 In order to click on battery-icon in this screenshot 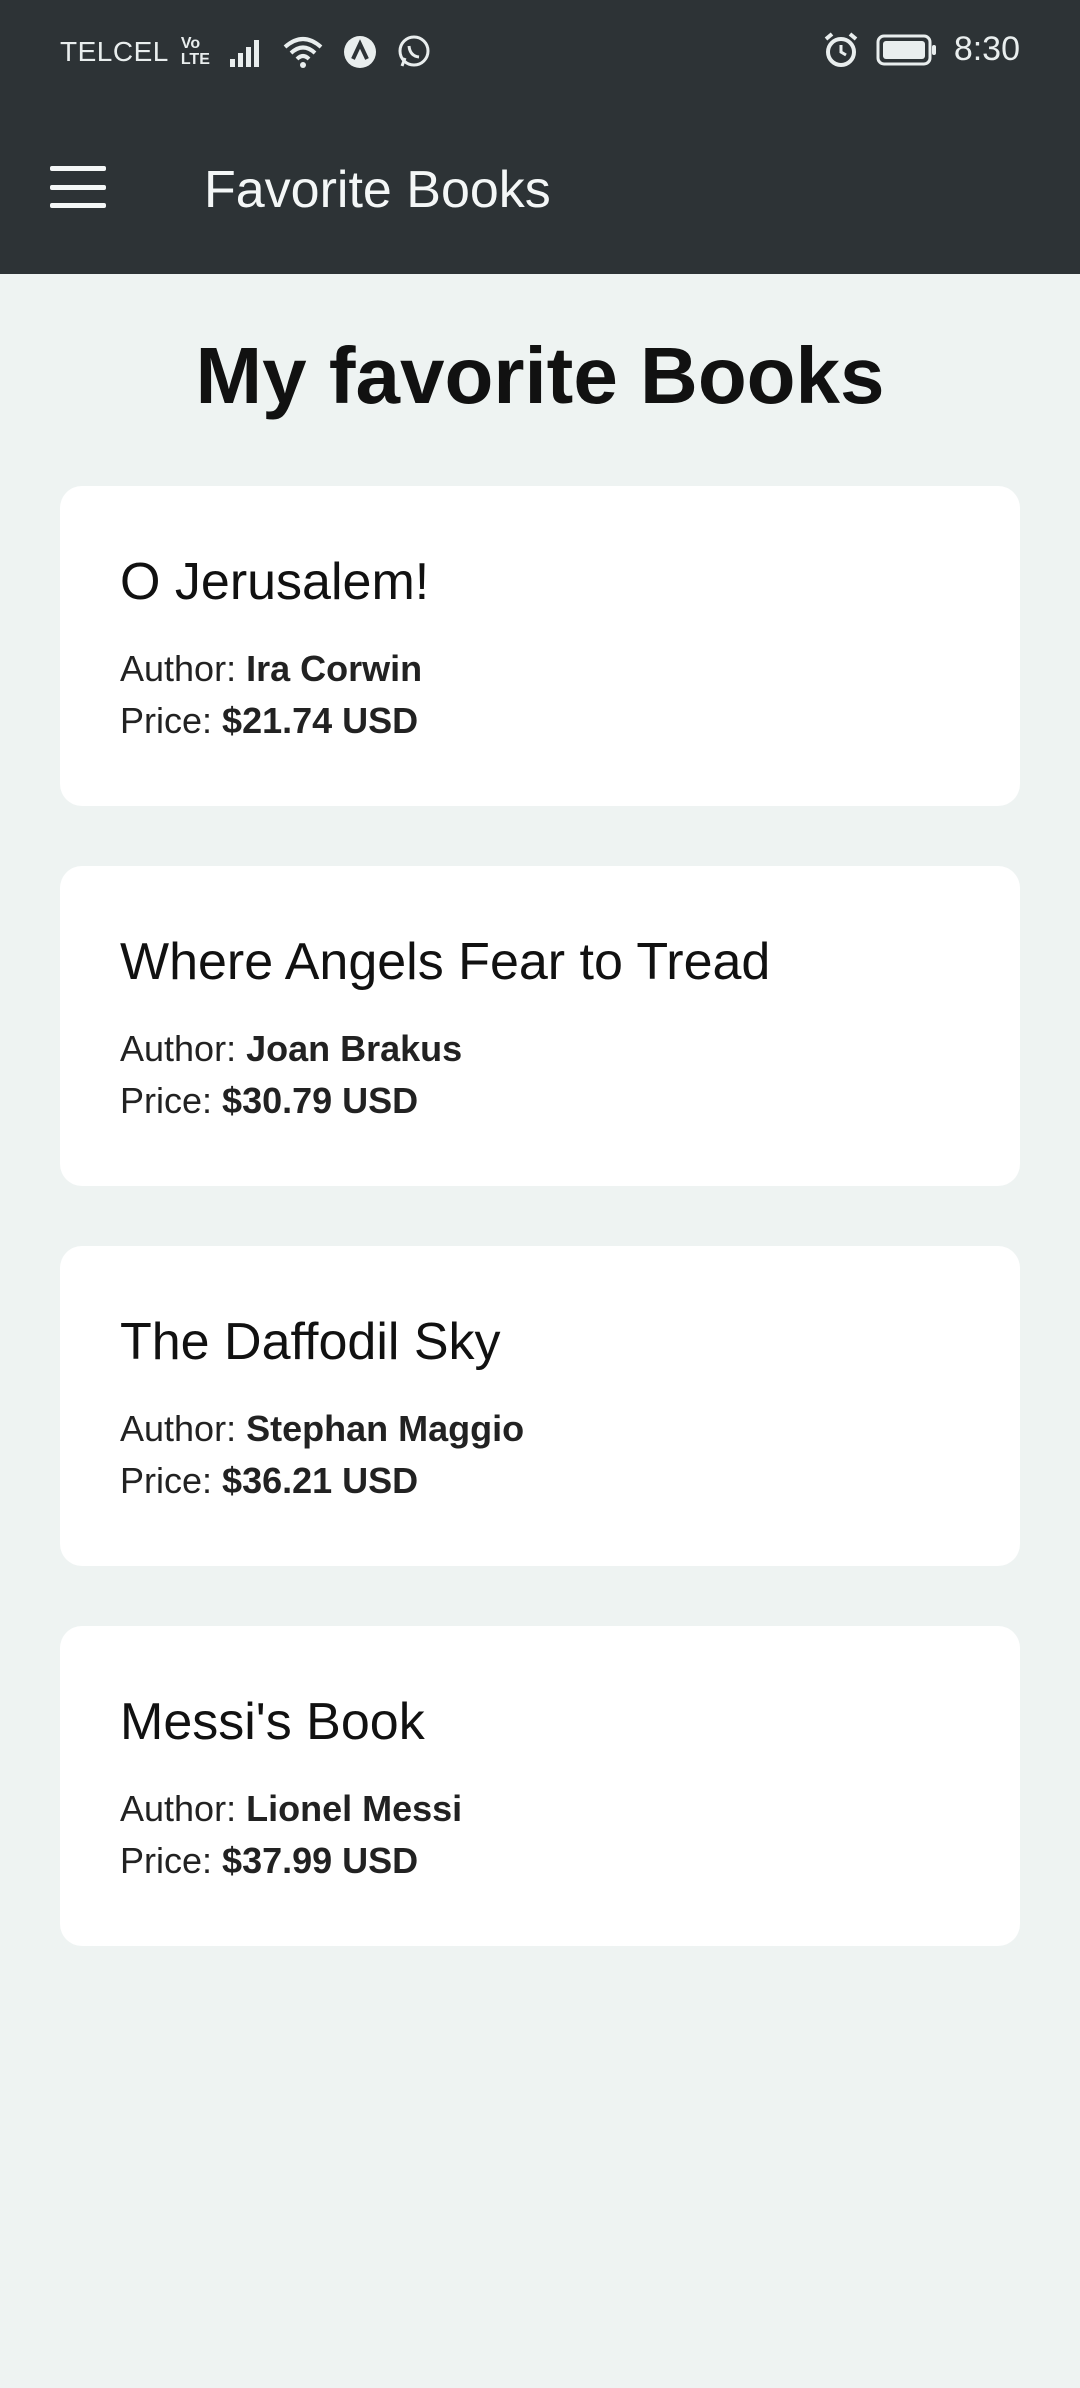, I will do `click(906, 49)`.